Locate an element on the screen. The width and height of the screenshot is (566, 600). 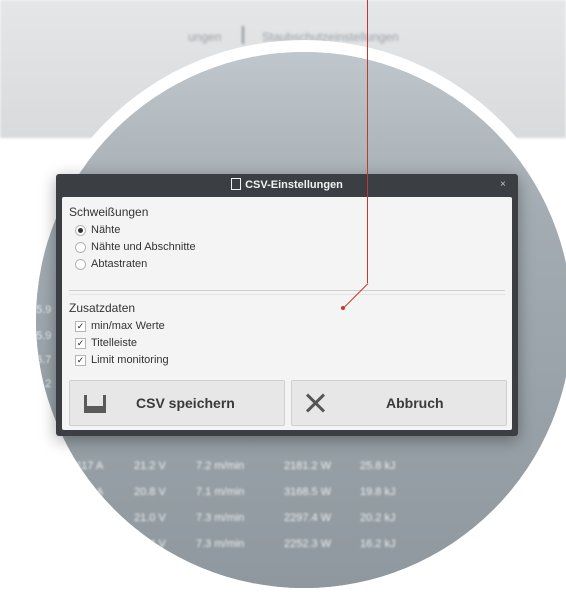
table-row: 116 A 20.8 V 7.1 m/min 3168.5 W 19.8 kJ is located at coordinates (236, 492).